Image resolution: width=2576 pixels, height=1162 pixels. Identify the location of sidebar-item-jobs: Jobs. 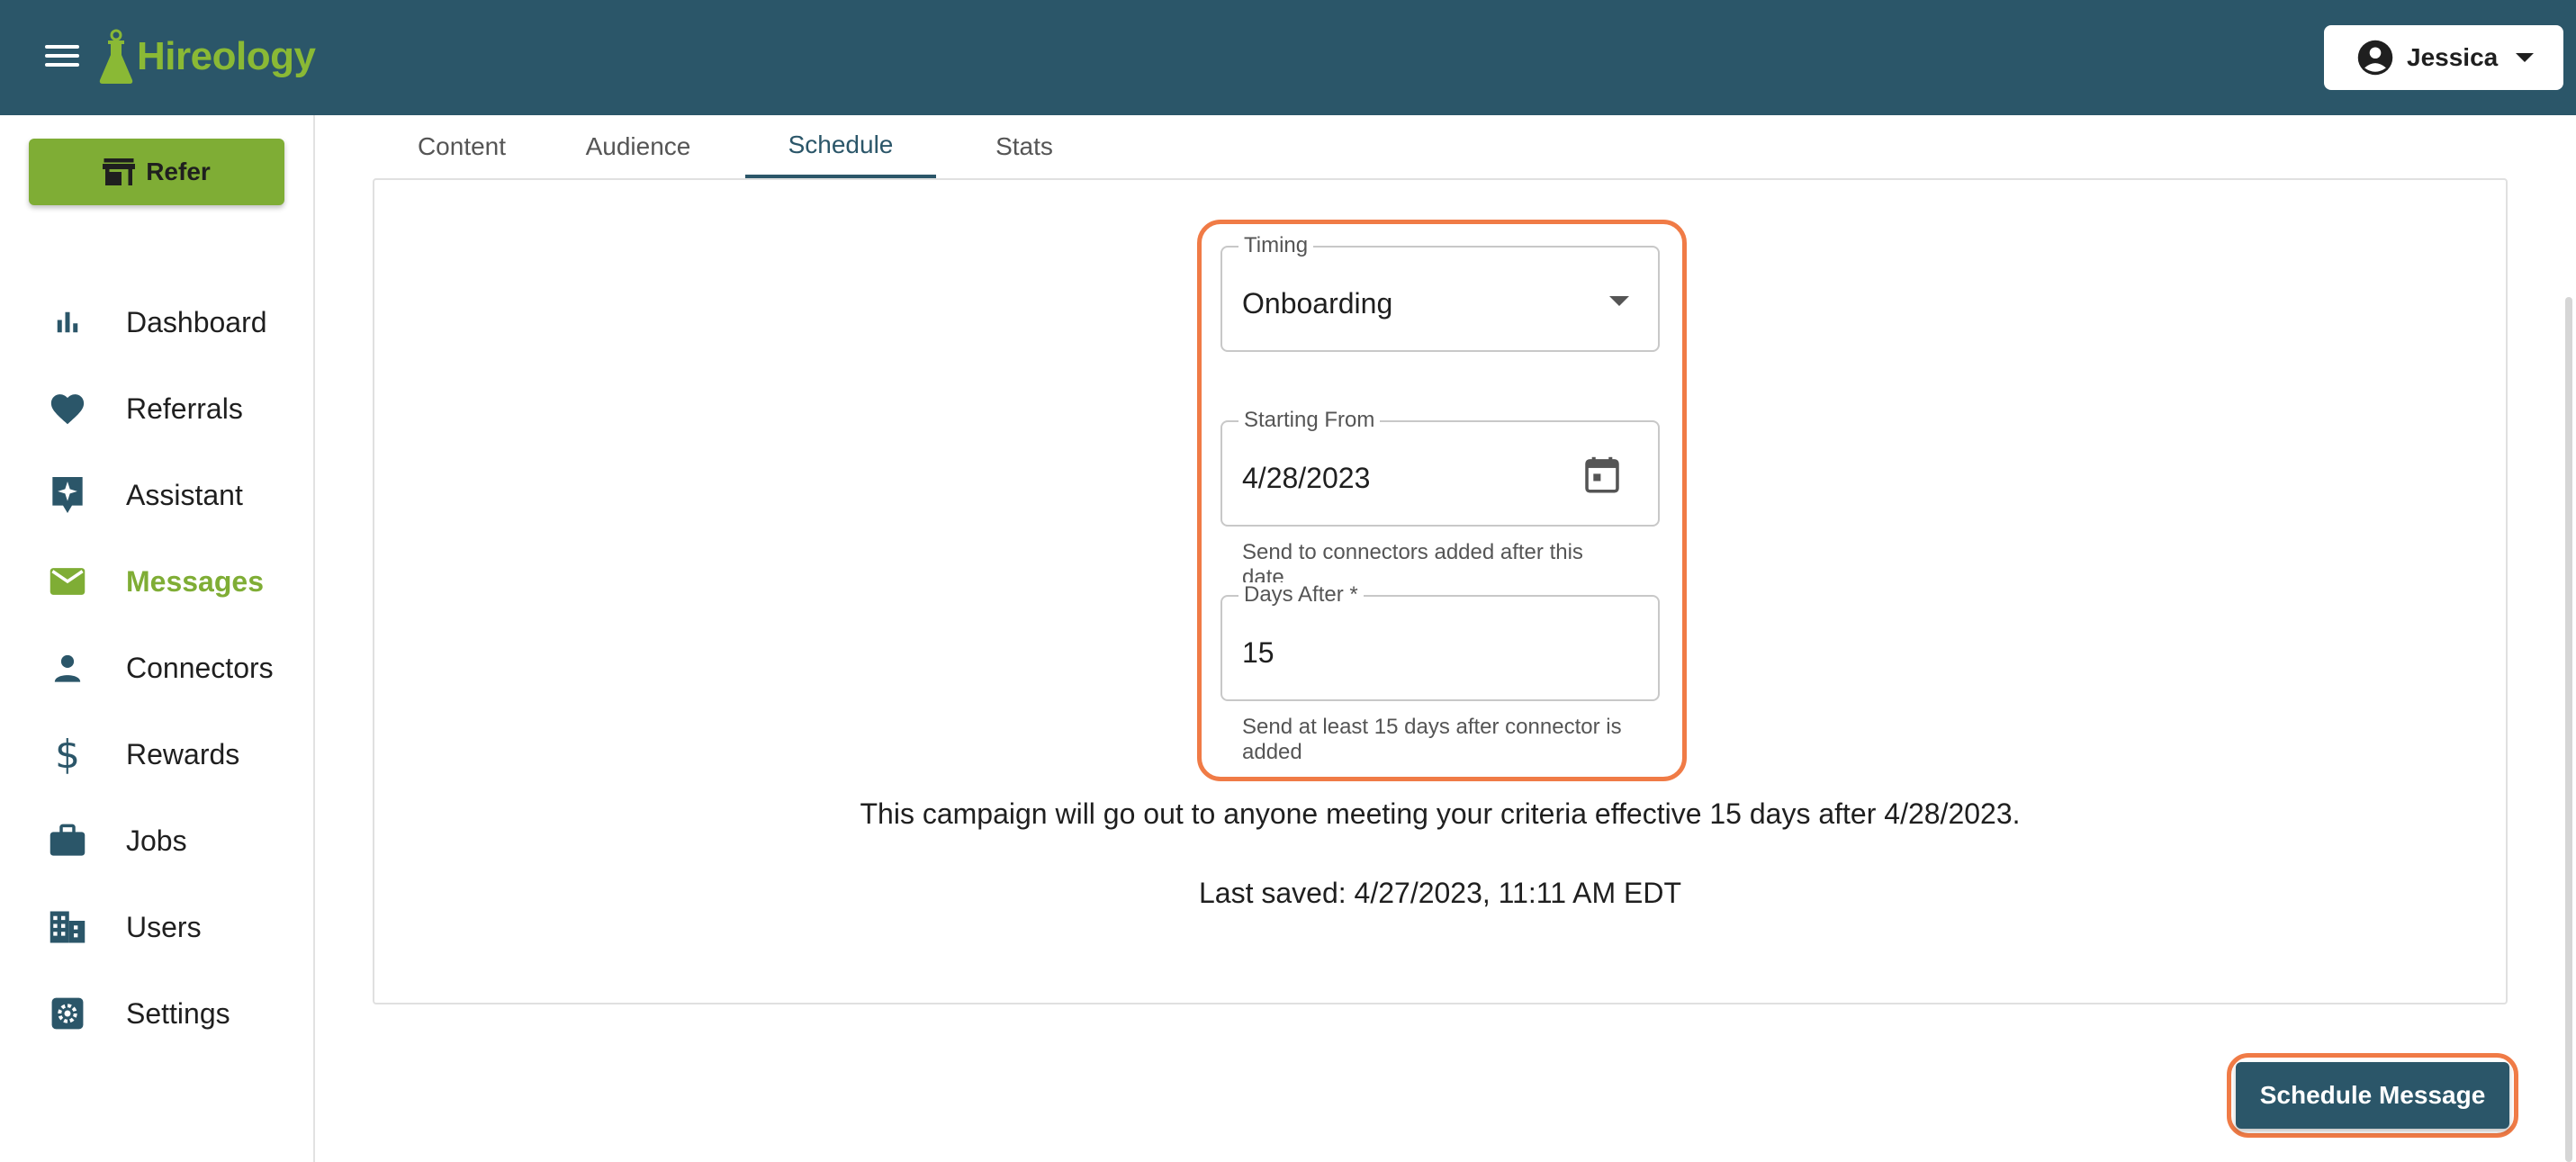
(156, 841).